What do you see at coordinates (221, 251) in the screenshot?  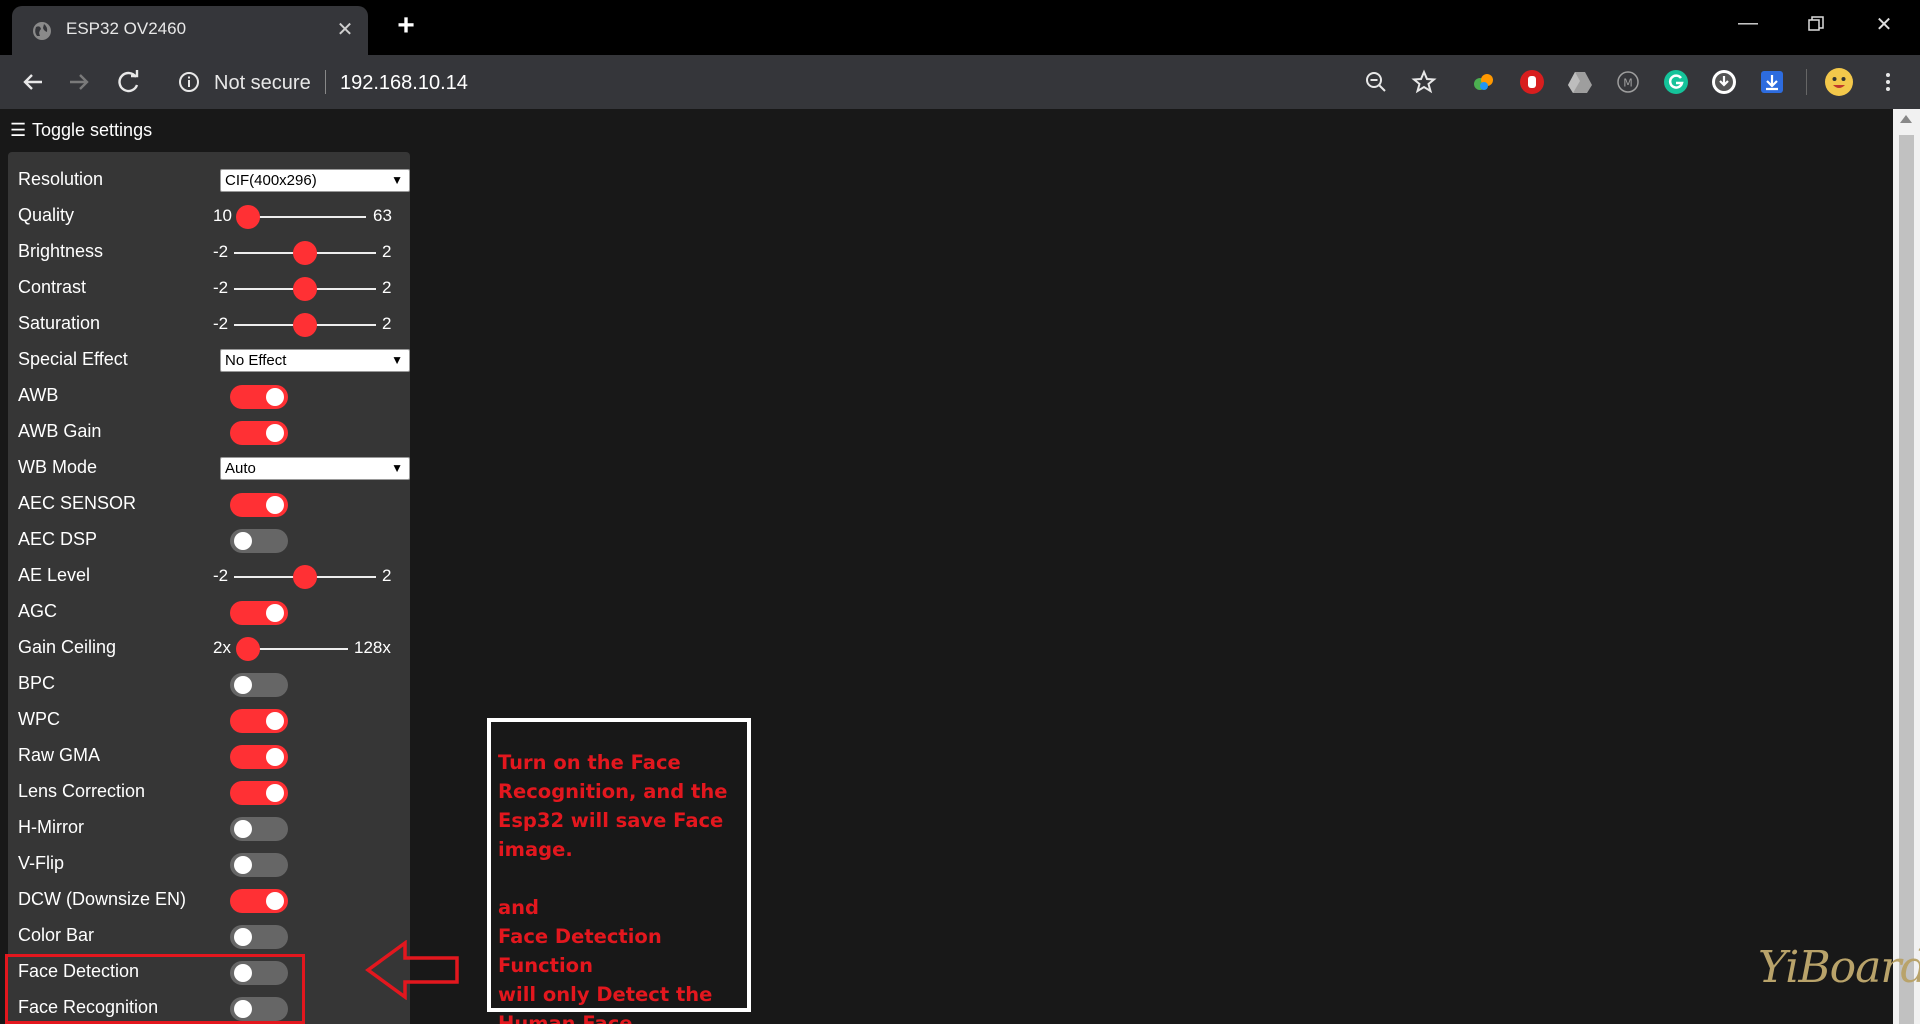 I see `brightness-min: -2` at bounding box center [221, 251].